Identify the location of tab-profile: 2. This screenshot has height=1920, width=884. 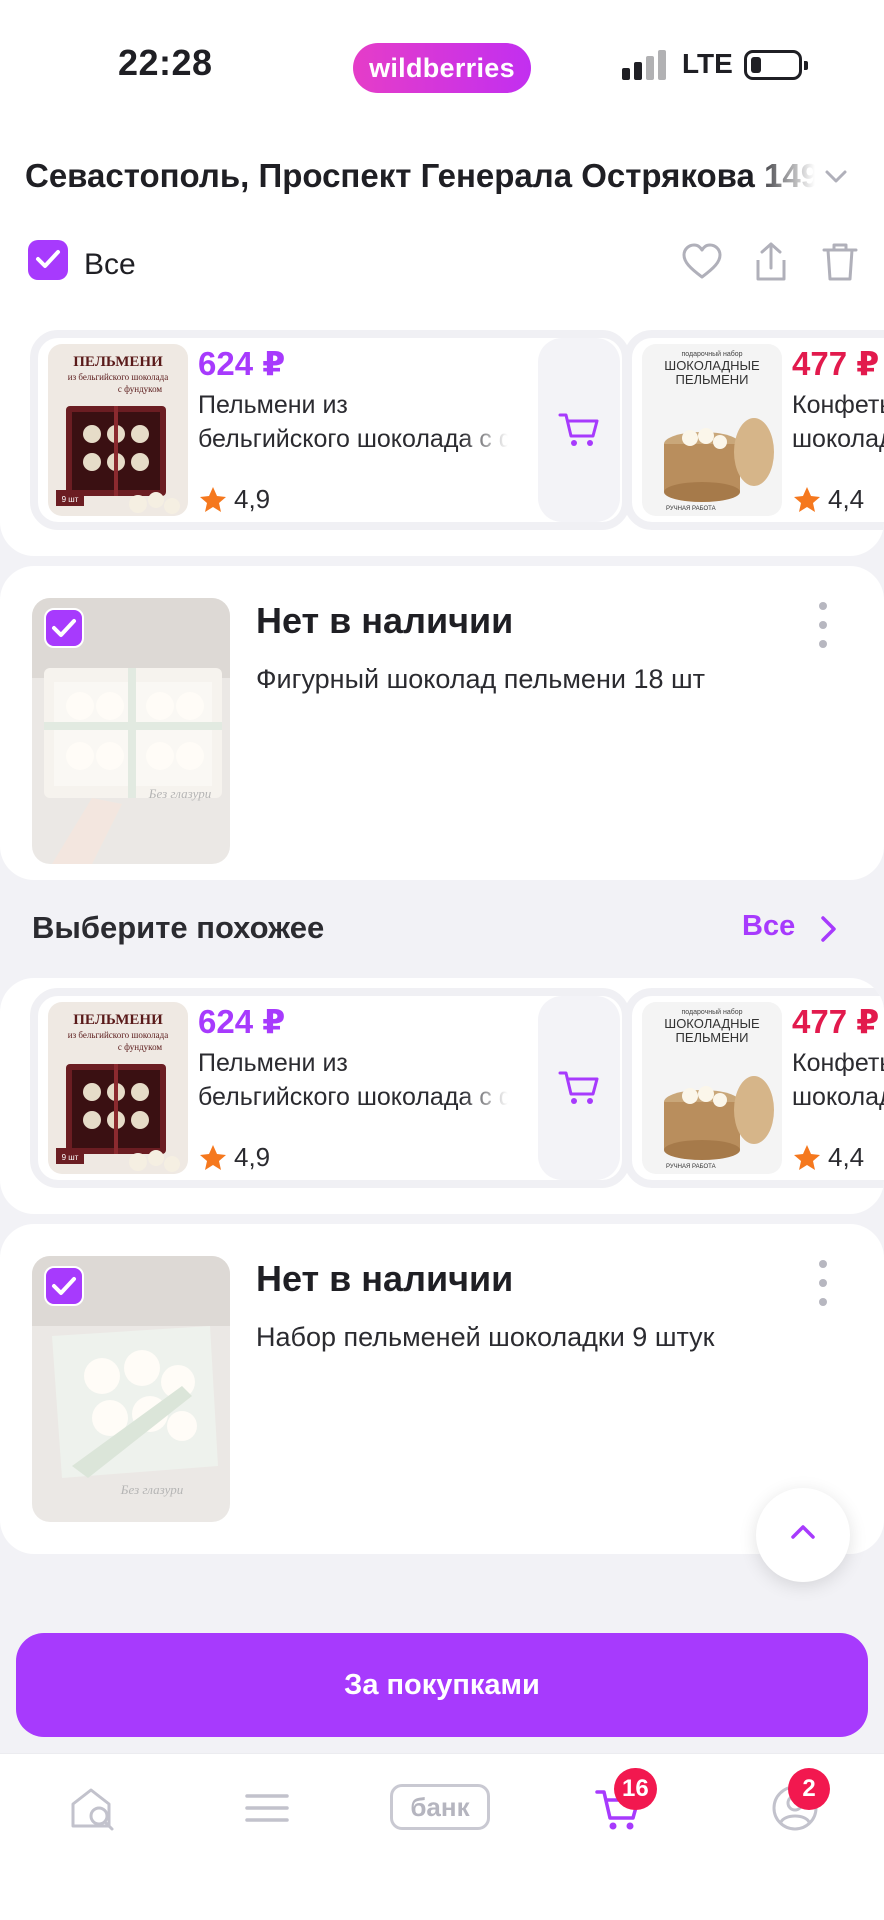
(794, 1807).